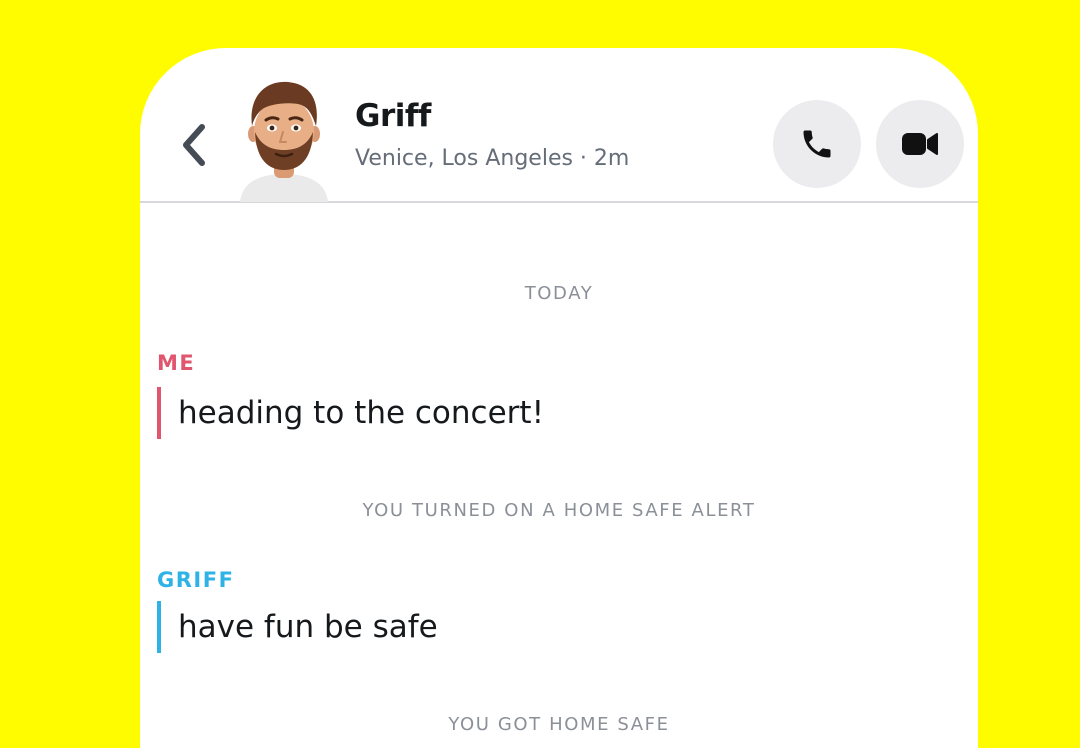 The width and height of the screenshot is (1080, 748). I want to click on video-camera-icon, so click(920, 144).